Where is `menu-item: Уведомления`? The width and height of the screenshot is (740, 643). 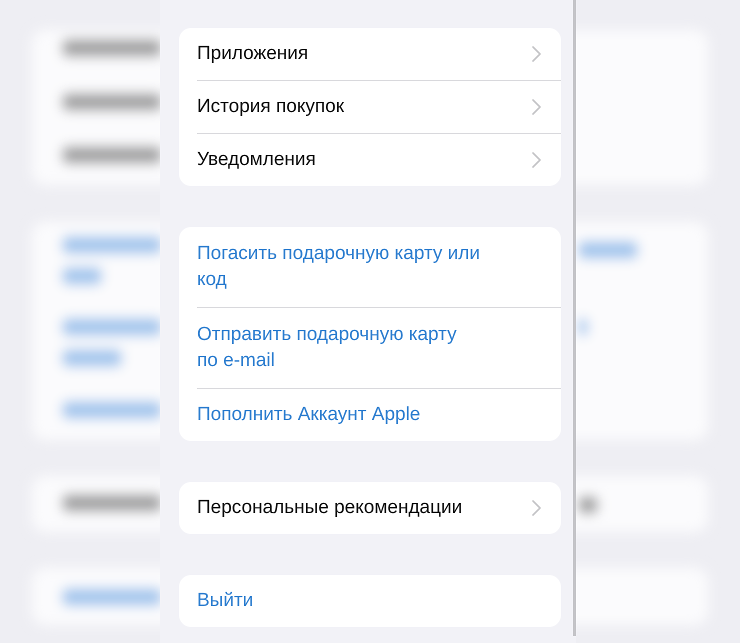
menu-item: Уведомления is located at coordinates (364, 160).